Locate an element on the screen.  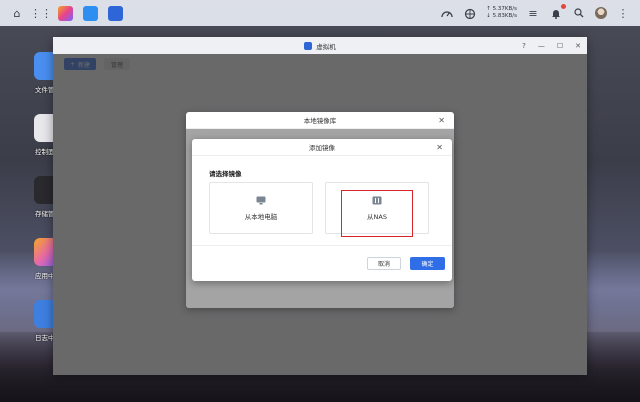
taskbar: ⌂ ⋮⋮ ↑ 5.37KB/s ↓ 5.83KB/s ≡ ⋮ is located at coordinates (320, 13).